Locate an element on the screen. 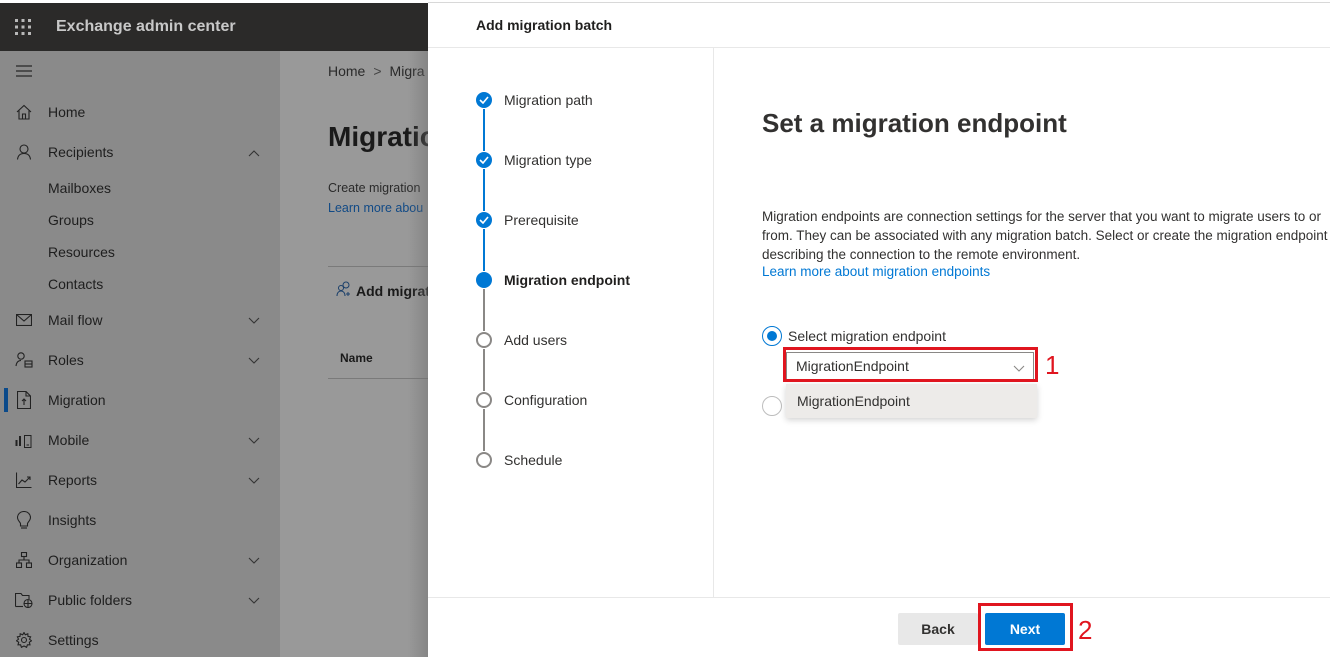 This screenshot has width=1330, height=657. radio-select-endpoint is located at coordinates (772, 336).